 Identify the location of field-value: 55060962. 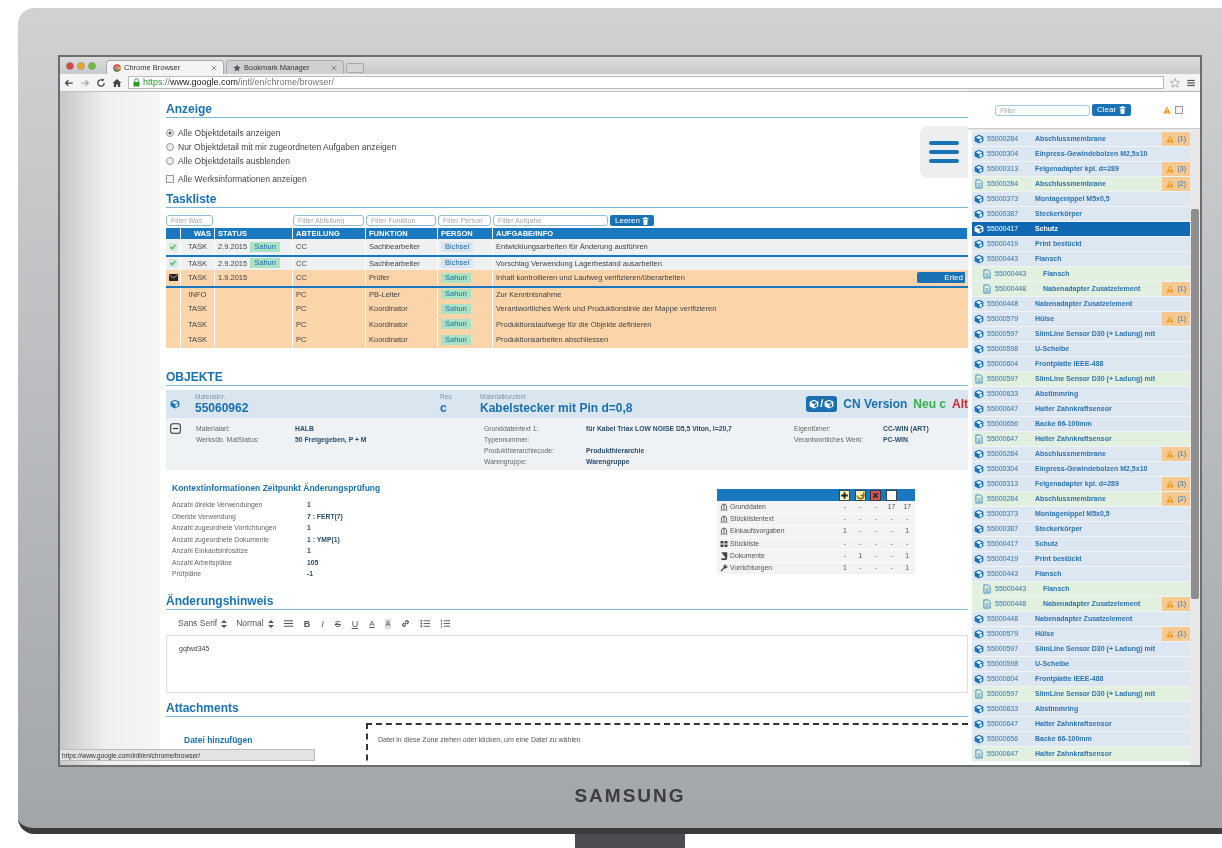
(222, 407).